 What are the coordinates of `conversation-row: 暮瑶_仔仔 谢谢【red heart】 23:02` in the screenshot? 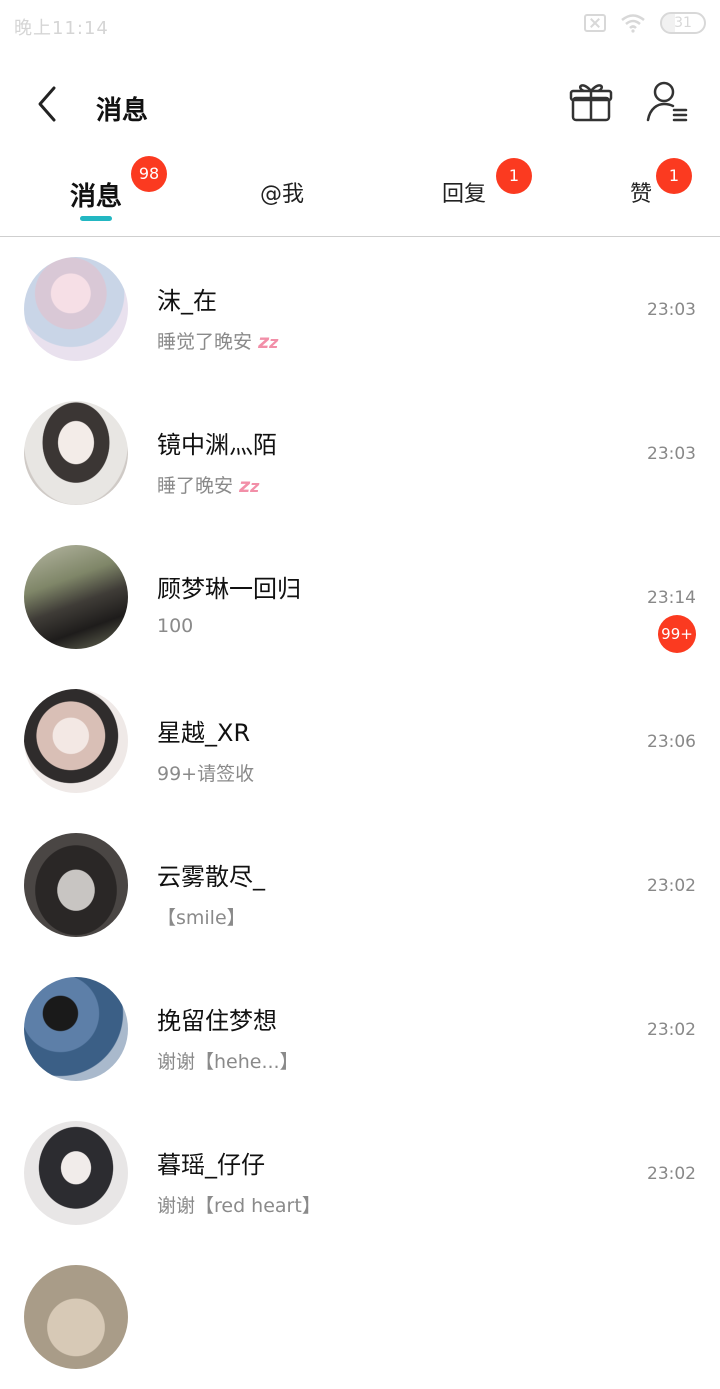 It's located at (360, 1173).